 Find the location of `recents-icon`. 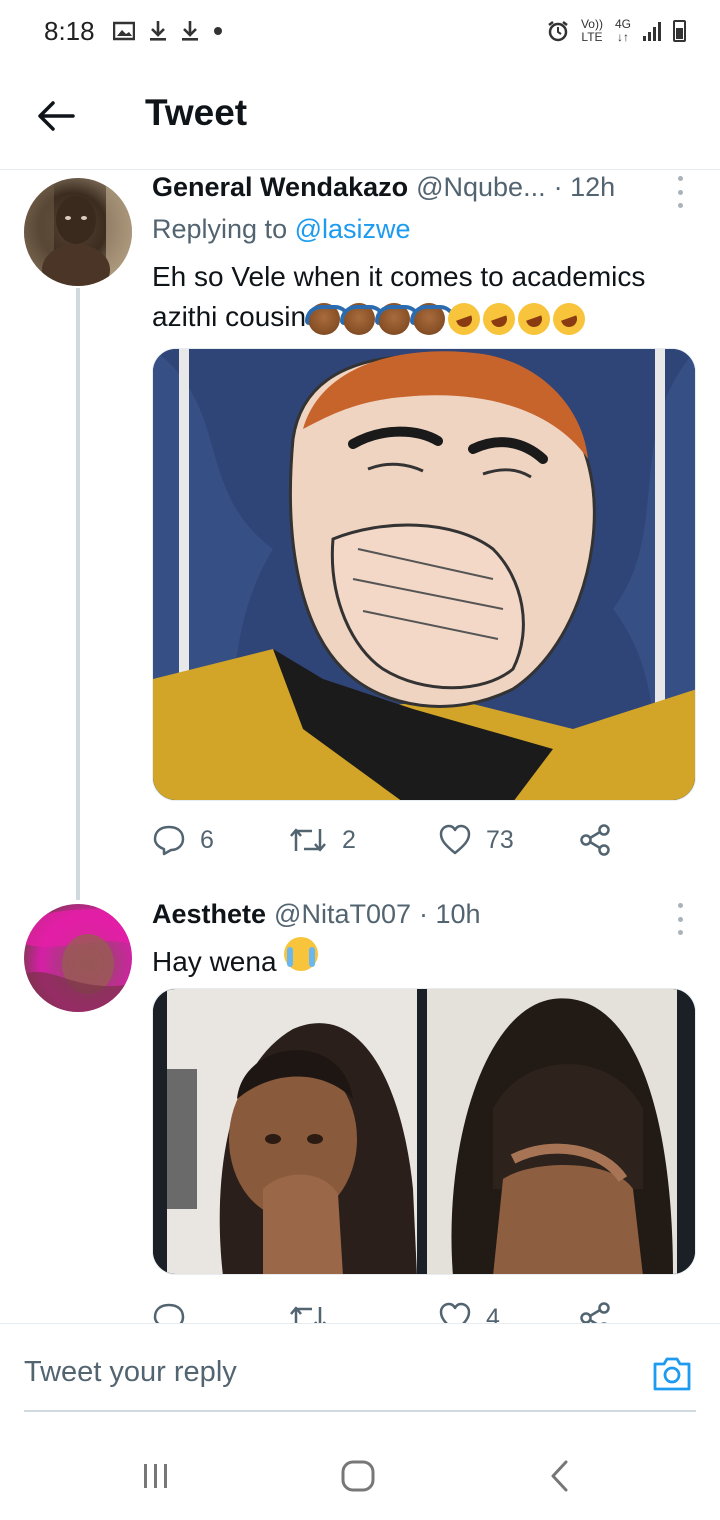

recents-icon is located at coordinates (155, 1476).